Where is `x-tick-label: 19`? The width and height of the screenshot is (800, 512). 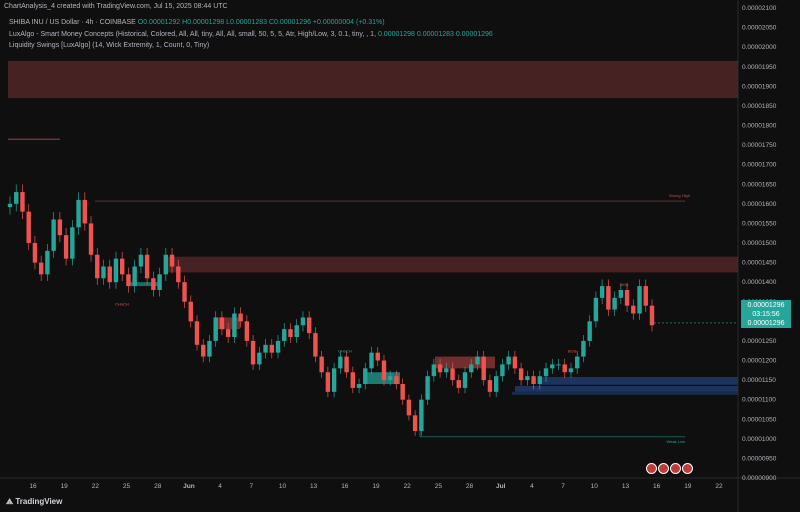 x-tick-label: 19 is located at coordinates (65, 486).